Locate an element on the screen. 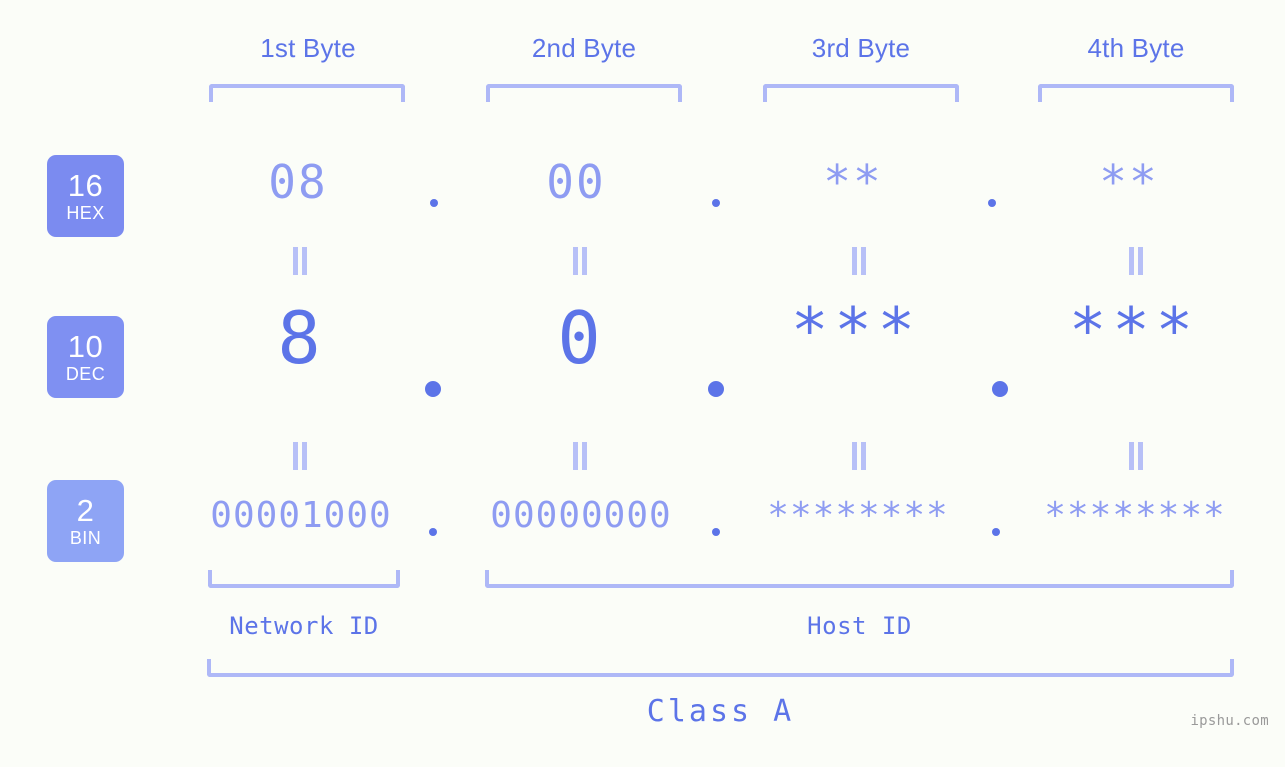 The height and width of the screenshot is (767, 1285). base-badge-dec-number: 10 is located at coordinates (85, 346).